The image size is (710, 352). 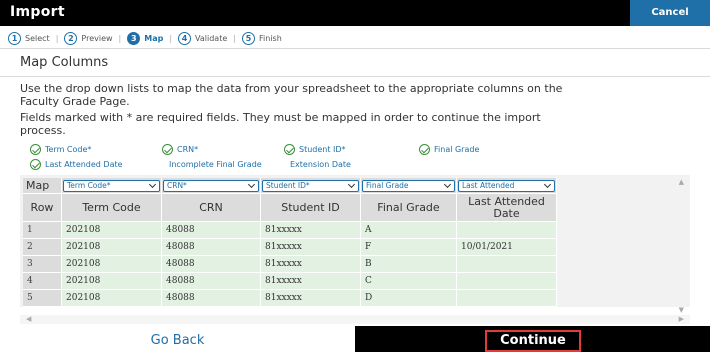 What do you see at coordinates (409, 208) in the screenshot?
I see `column-header-final-grade: Final Grade` at bounding box center [409, 208].